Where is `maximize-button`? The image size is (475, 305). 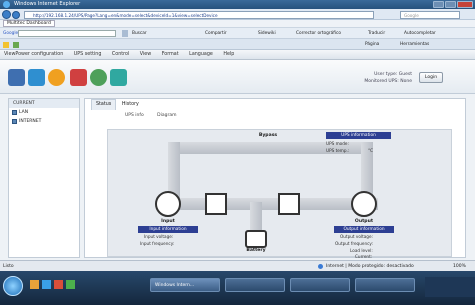 maximize-button is located at coordinates (450, 4).